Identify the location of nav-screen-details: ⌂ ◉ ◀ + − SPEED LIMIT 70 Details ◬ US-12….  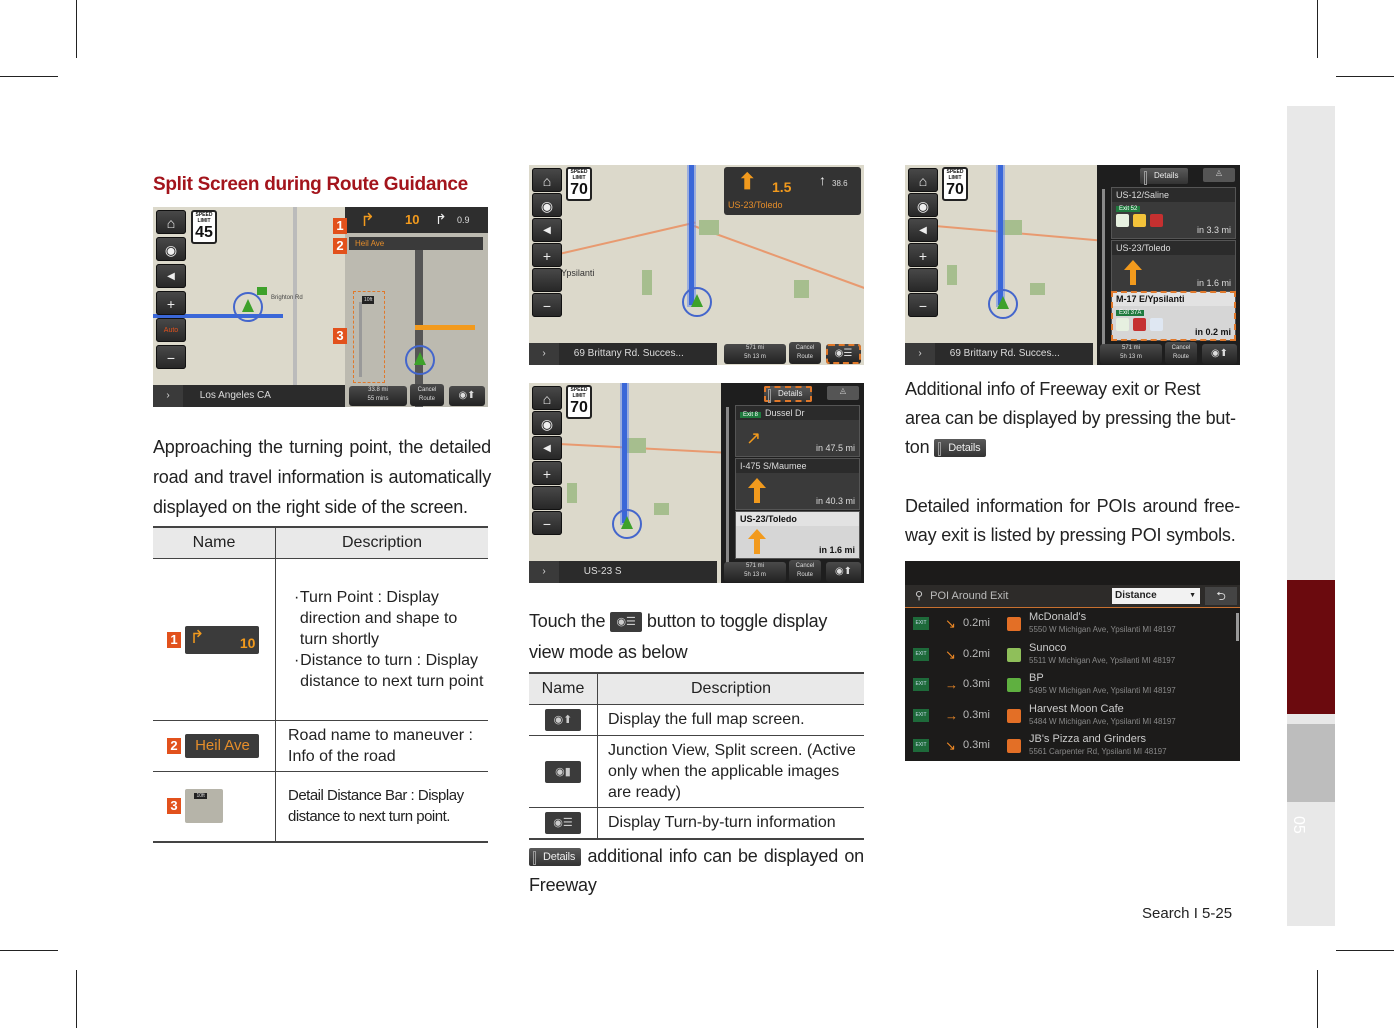
(1072, 265).